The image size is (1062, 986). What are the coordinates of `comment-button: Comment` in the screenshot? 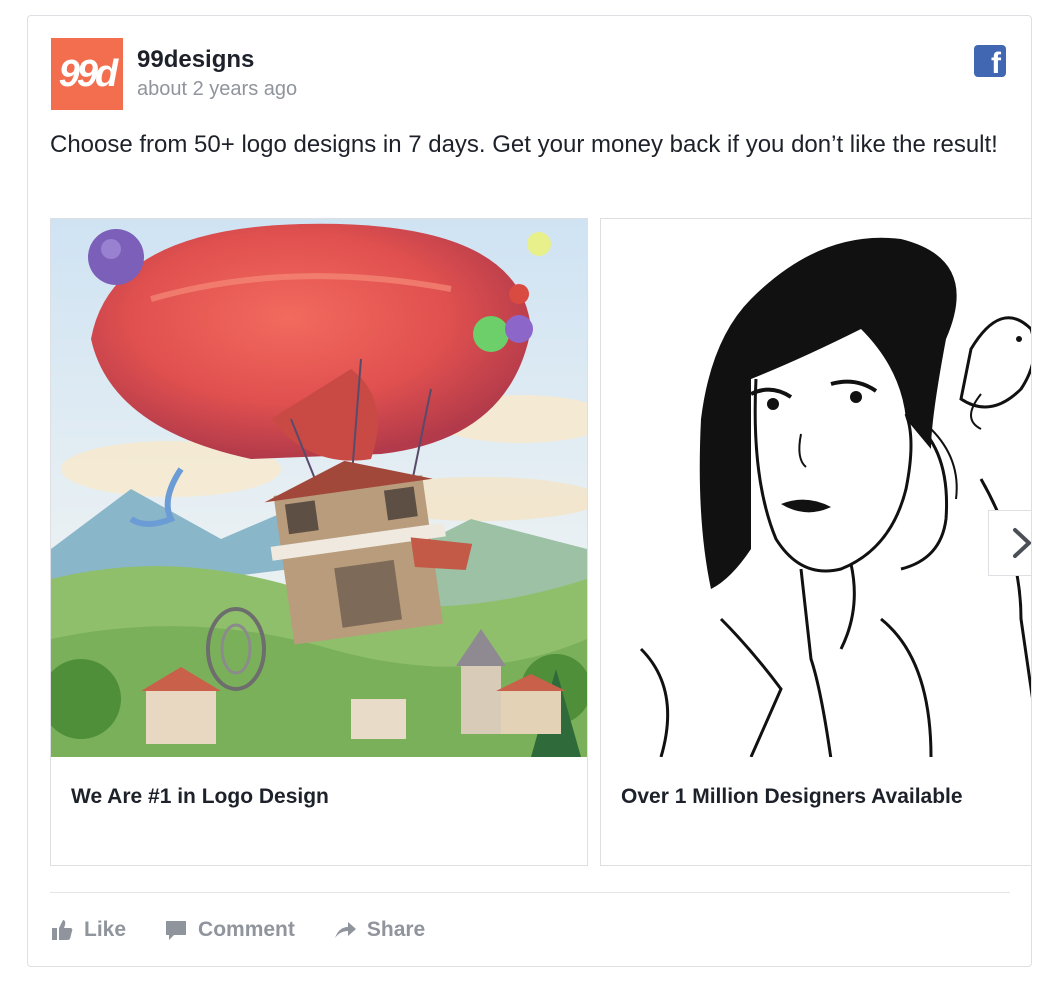 It's located at (229, 930).